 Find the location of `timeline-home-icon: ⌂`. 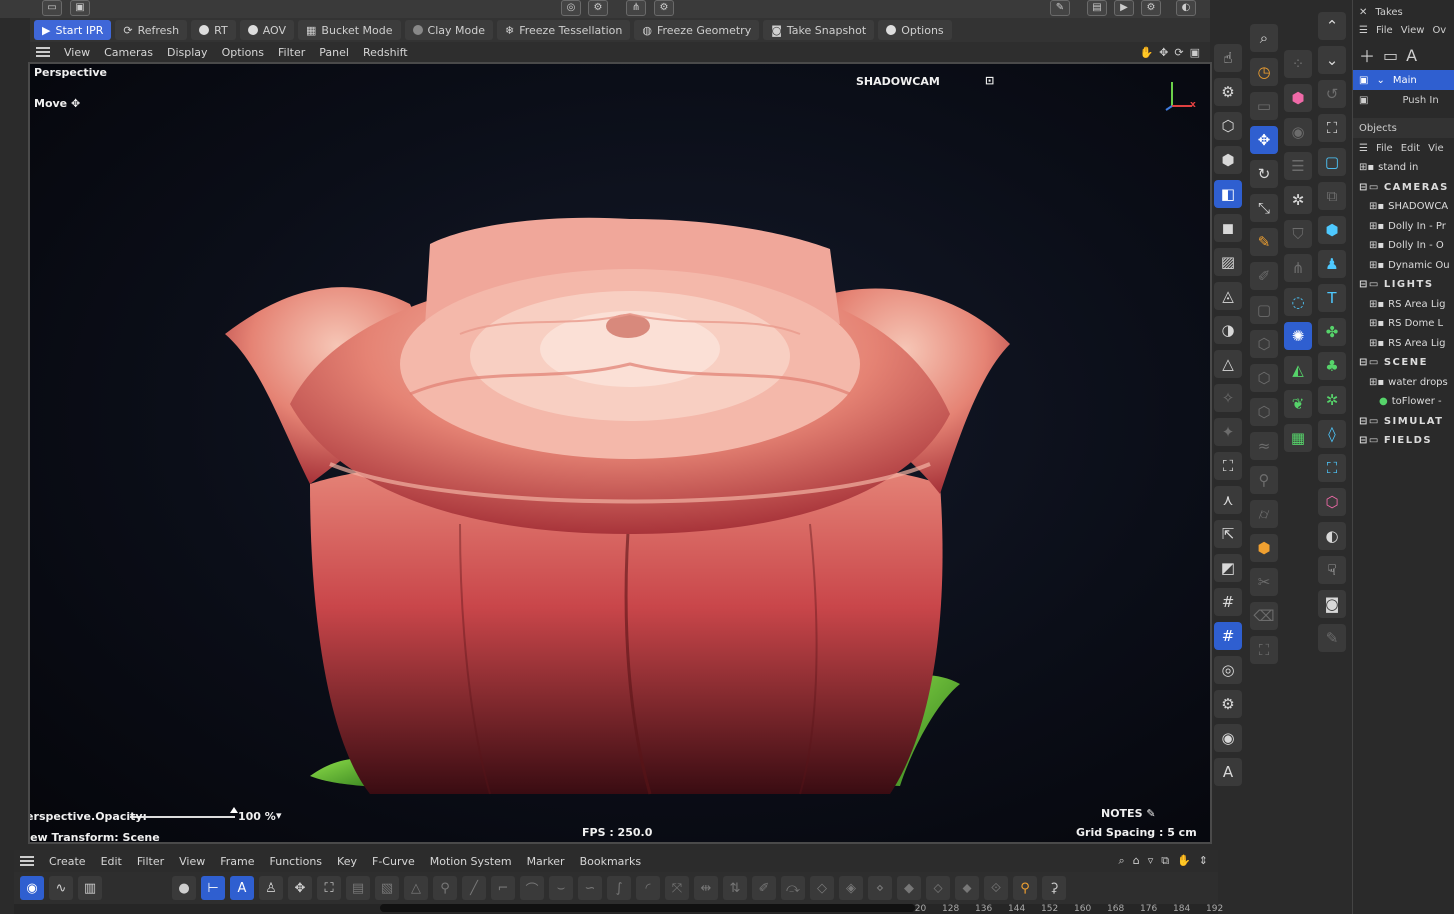

timeline-home-icon: ⌂ is located at coordinates (1136, 861).